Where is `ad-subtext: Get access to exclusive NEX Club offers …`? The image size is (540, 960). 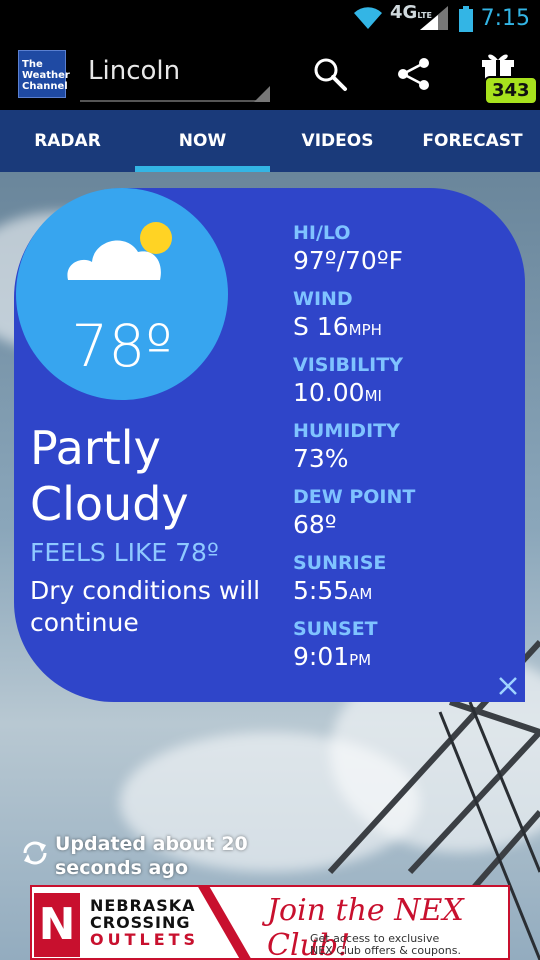 ad-subtext: Get access to exclusive NEX Club offers … is located at coordinates (385, 944).